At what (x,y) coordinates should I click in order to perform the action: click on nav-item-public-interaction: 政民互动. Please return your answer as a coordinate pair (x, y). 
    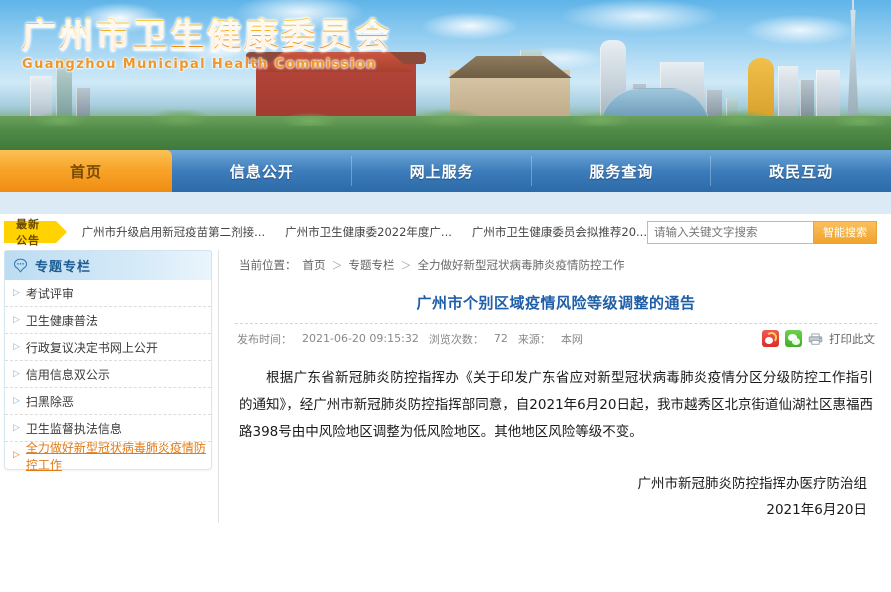
    Looking at the image, I should click on (801, 171).